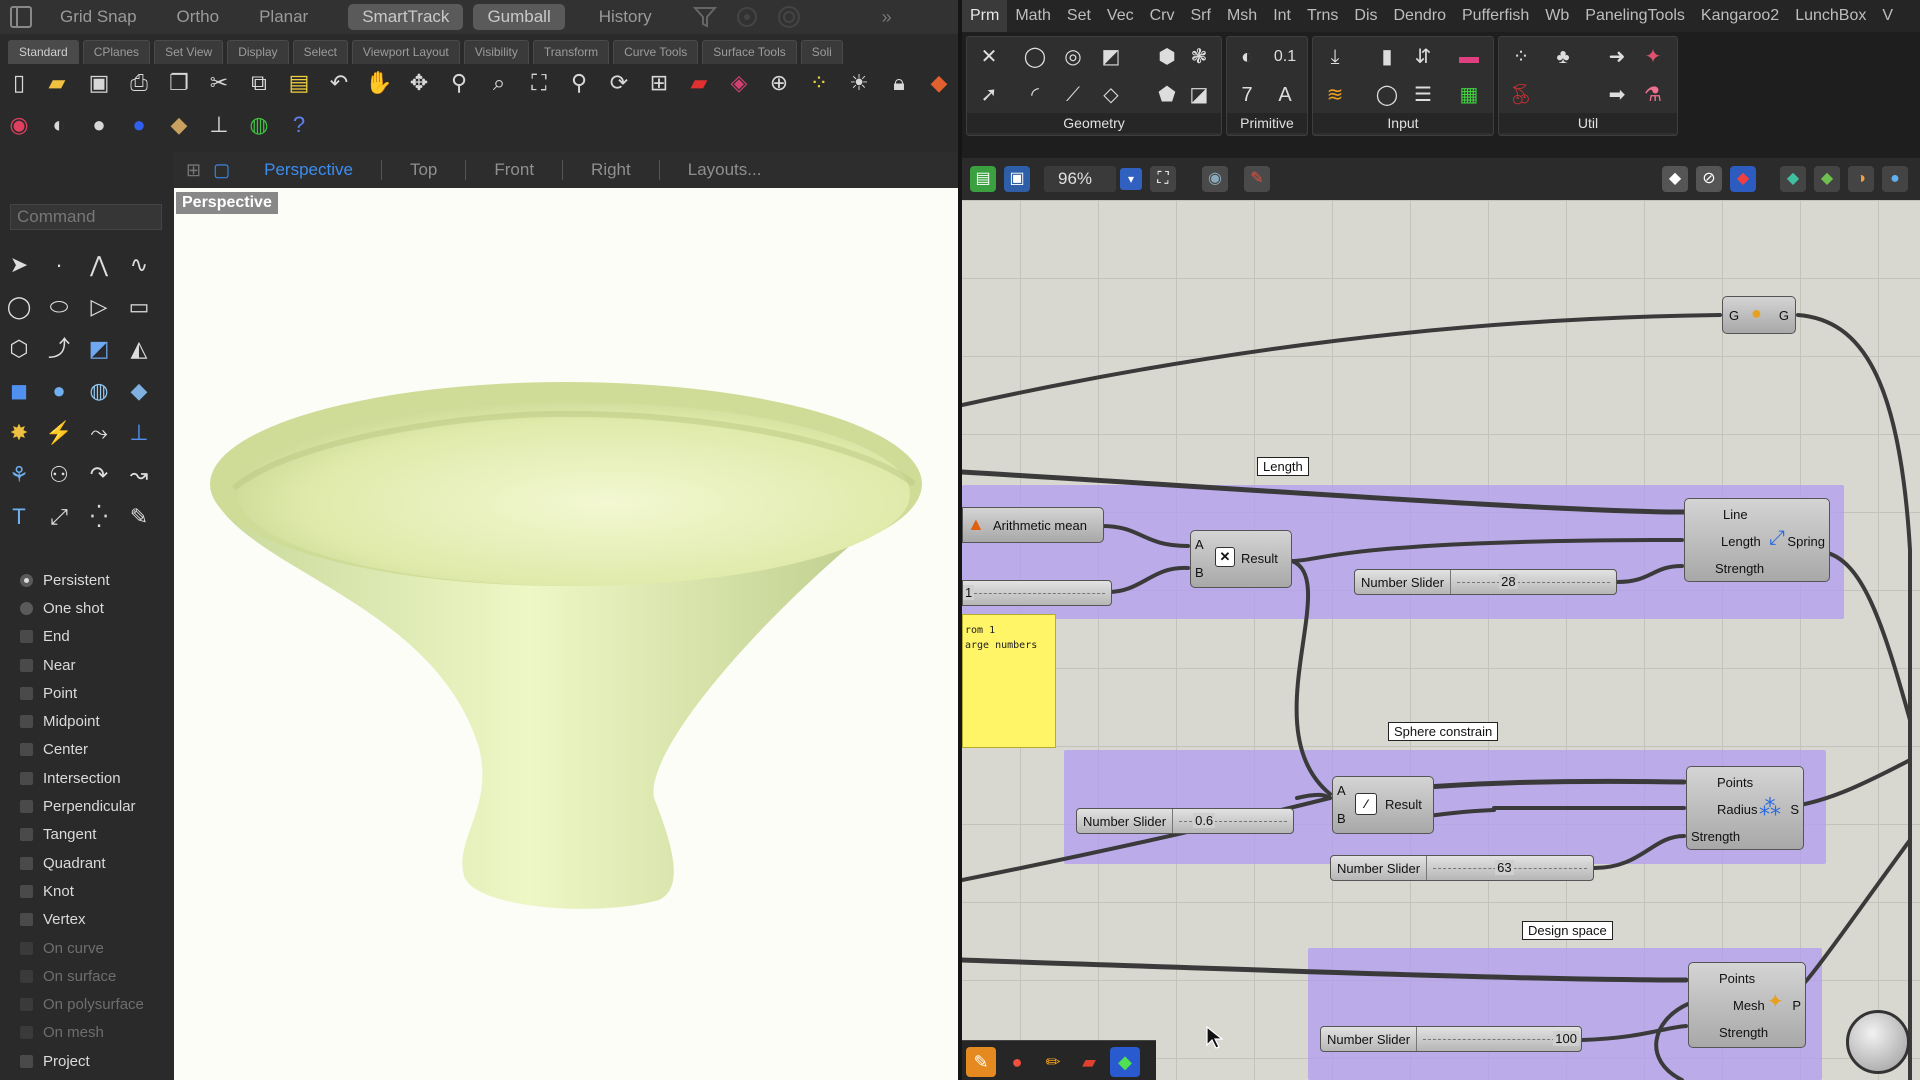  I want to click on select-arrow-icon: ➤, so click(19, 265).